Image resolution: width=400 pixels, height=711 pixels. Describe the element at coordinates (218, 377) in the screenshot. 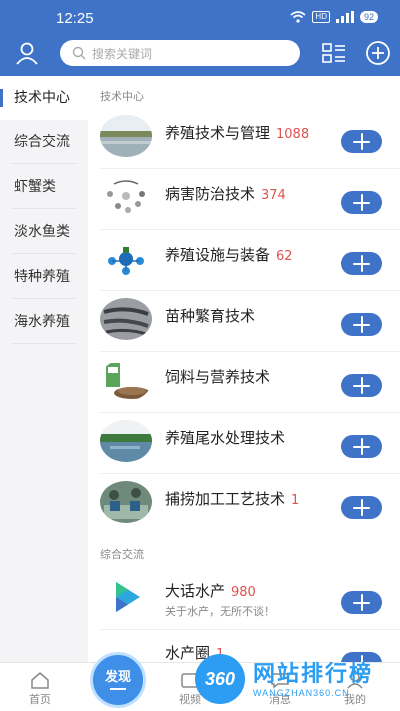

I see `item-title: 饲料与营养技术` at that location.